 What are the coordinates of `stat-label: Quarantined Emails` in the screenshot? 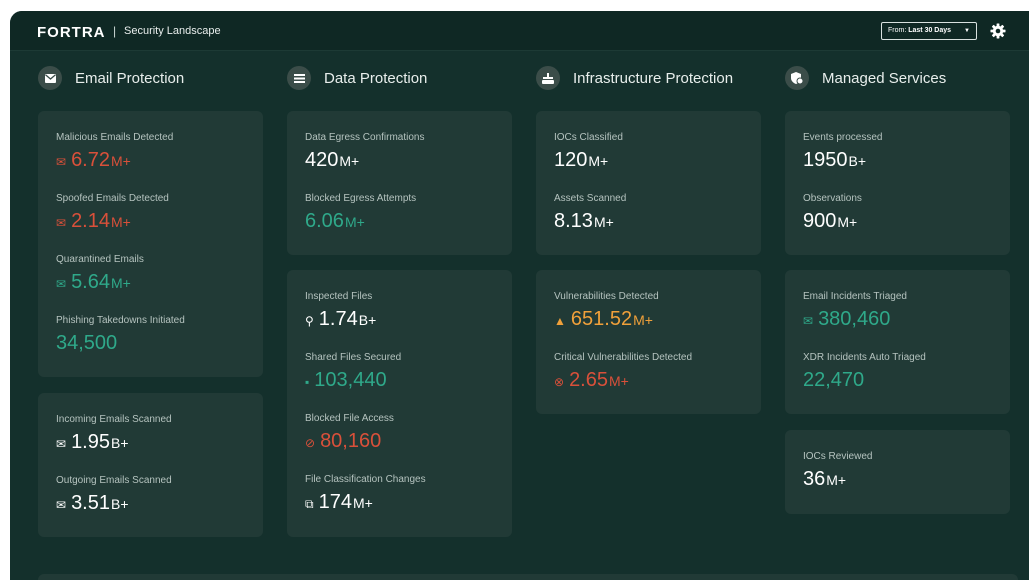 It's located at (100, 259).